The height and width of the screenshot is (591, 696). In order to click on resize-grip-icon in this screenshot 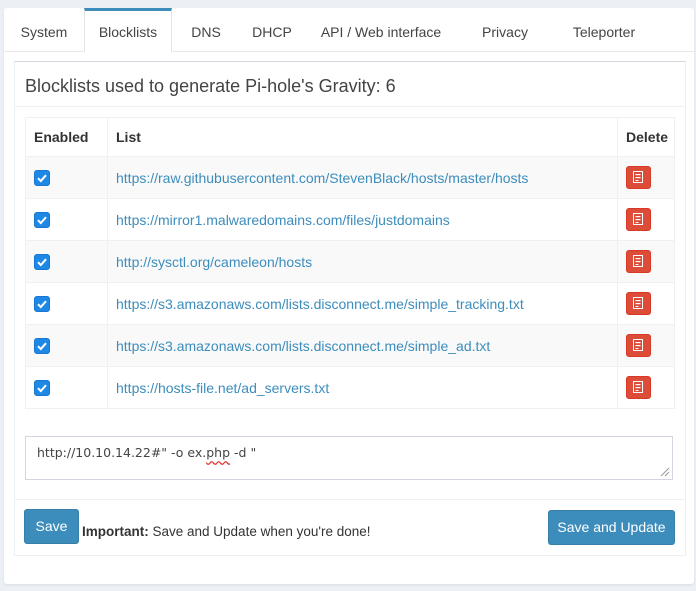, I will do `click(664, 471)`.